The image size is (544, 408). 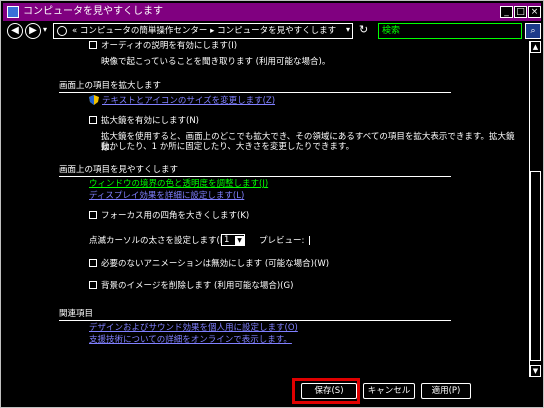 I want to click on audio-description-checkbox, so click(x=93, y=45).